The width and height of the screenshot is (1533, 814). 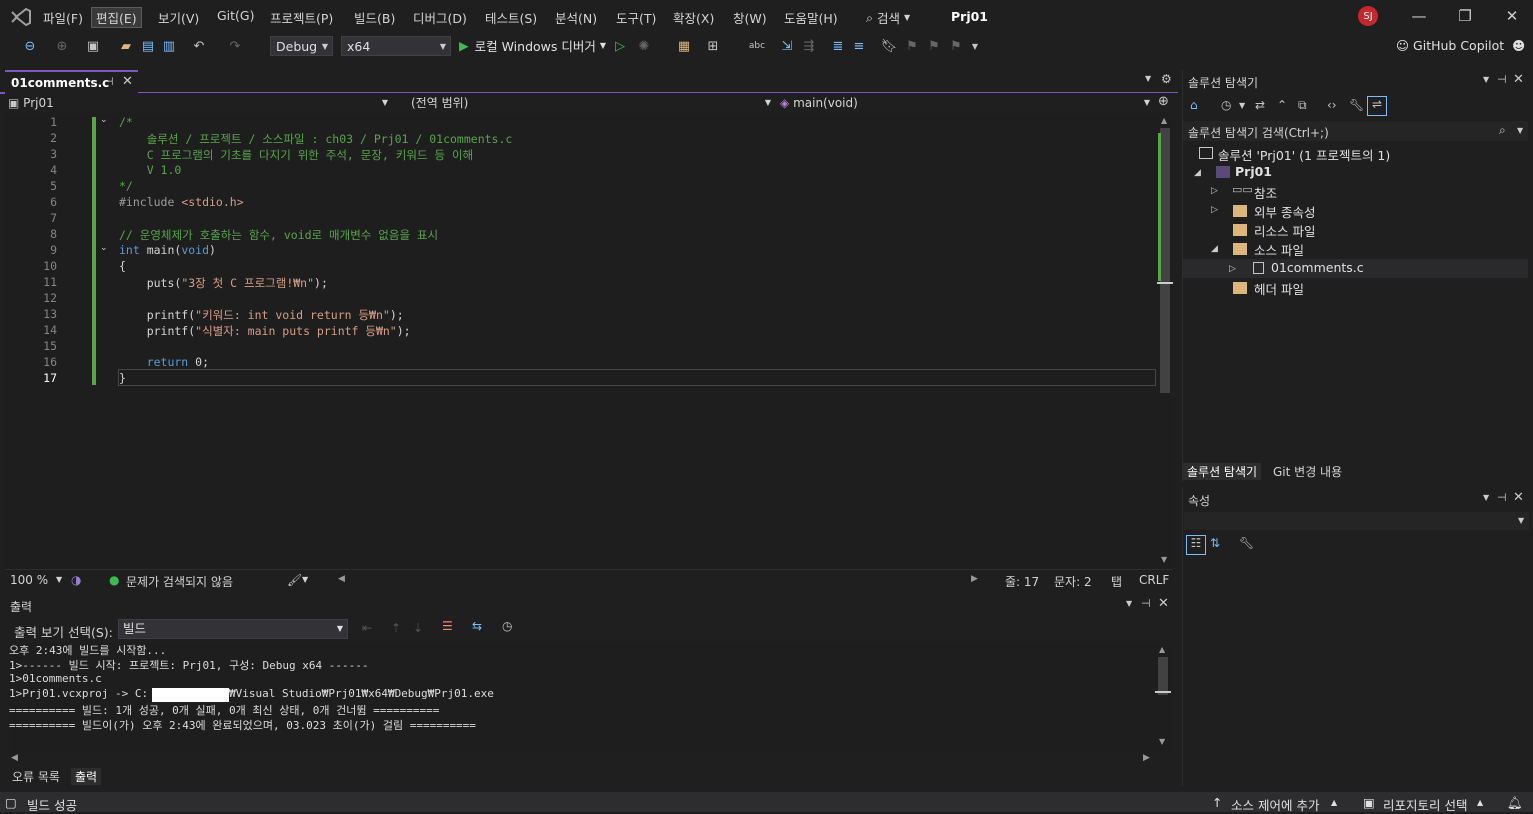 I want to click on tab-error-list: 오류 목록, so click(x=36, y=776).